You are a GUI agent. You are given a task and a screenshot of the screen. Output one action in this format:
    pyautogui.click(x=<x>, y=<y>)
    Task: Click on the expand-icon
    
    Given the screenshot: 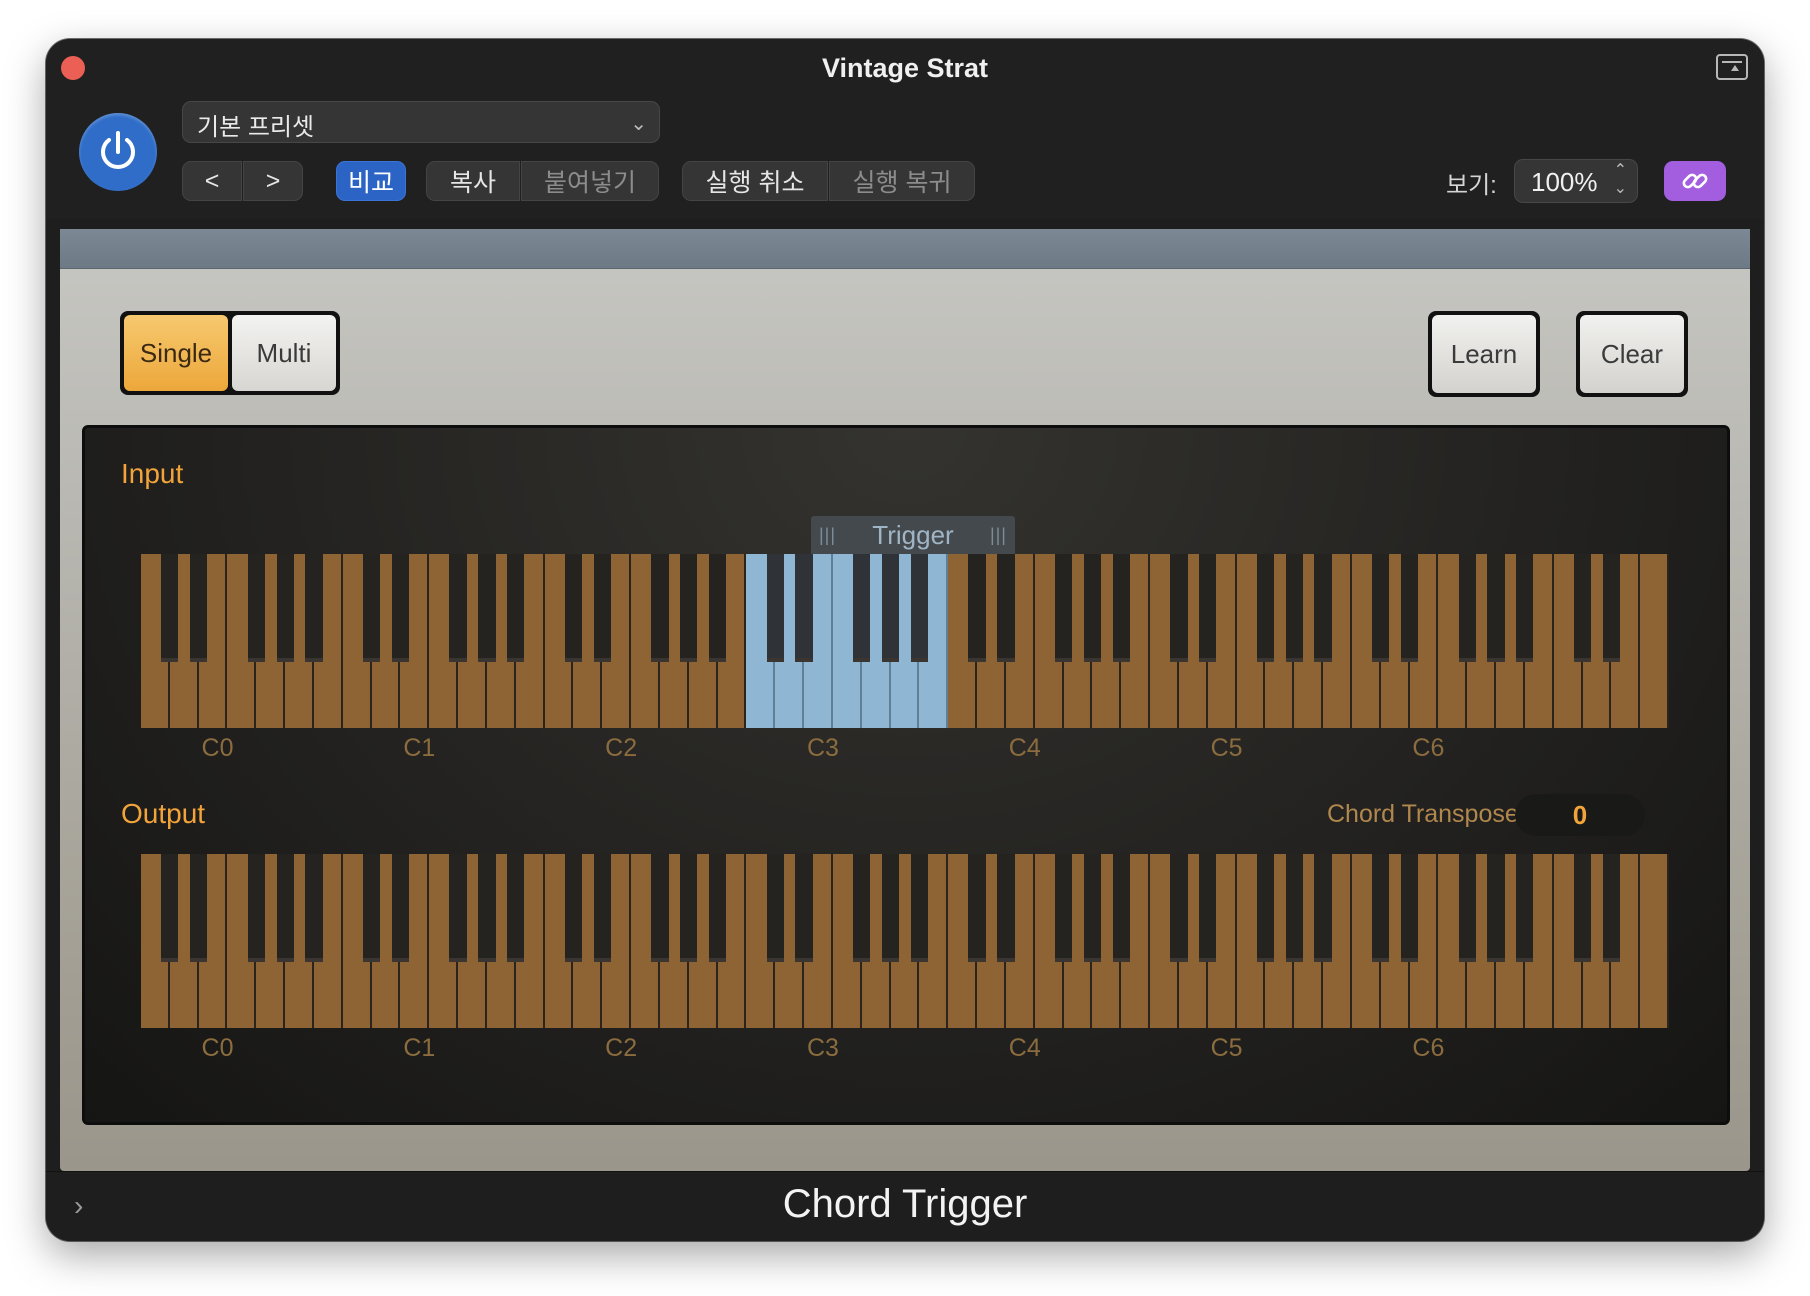 What is the action you would take?
    pyautogui.click(x=1732, y=67)
    